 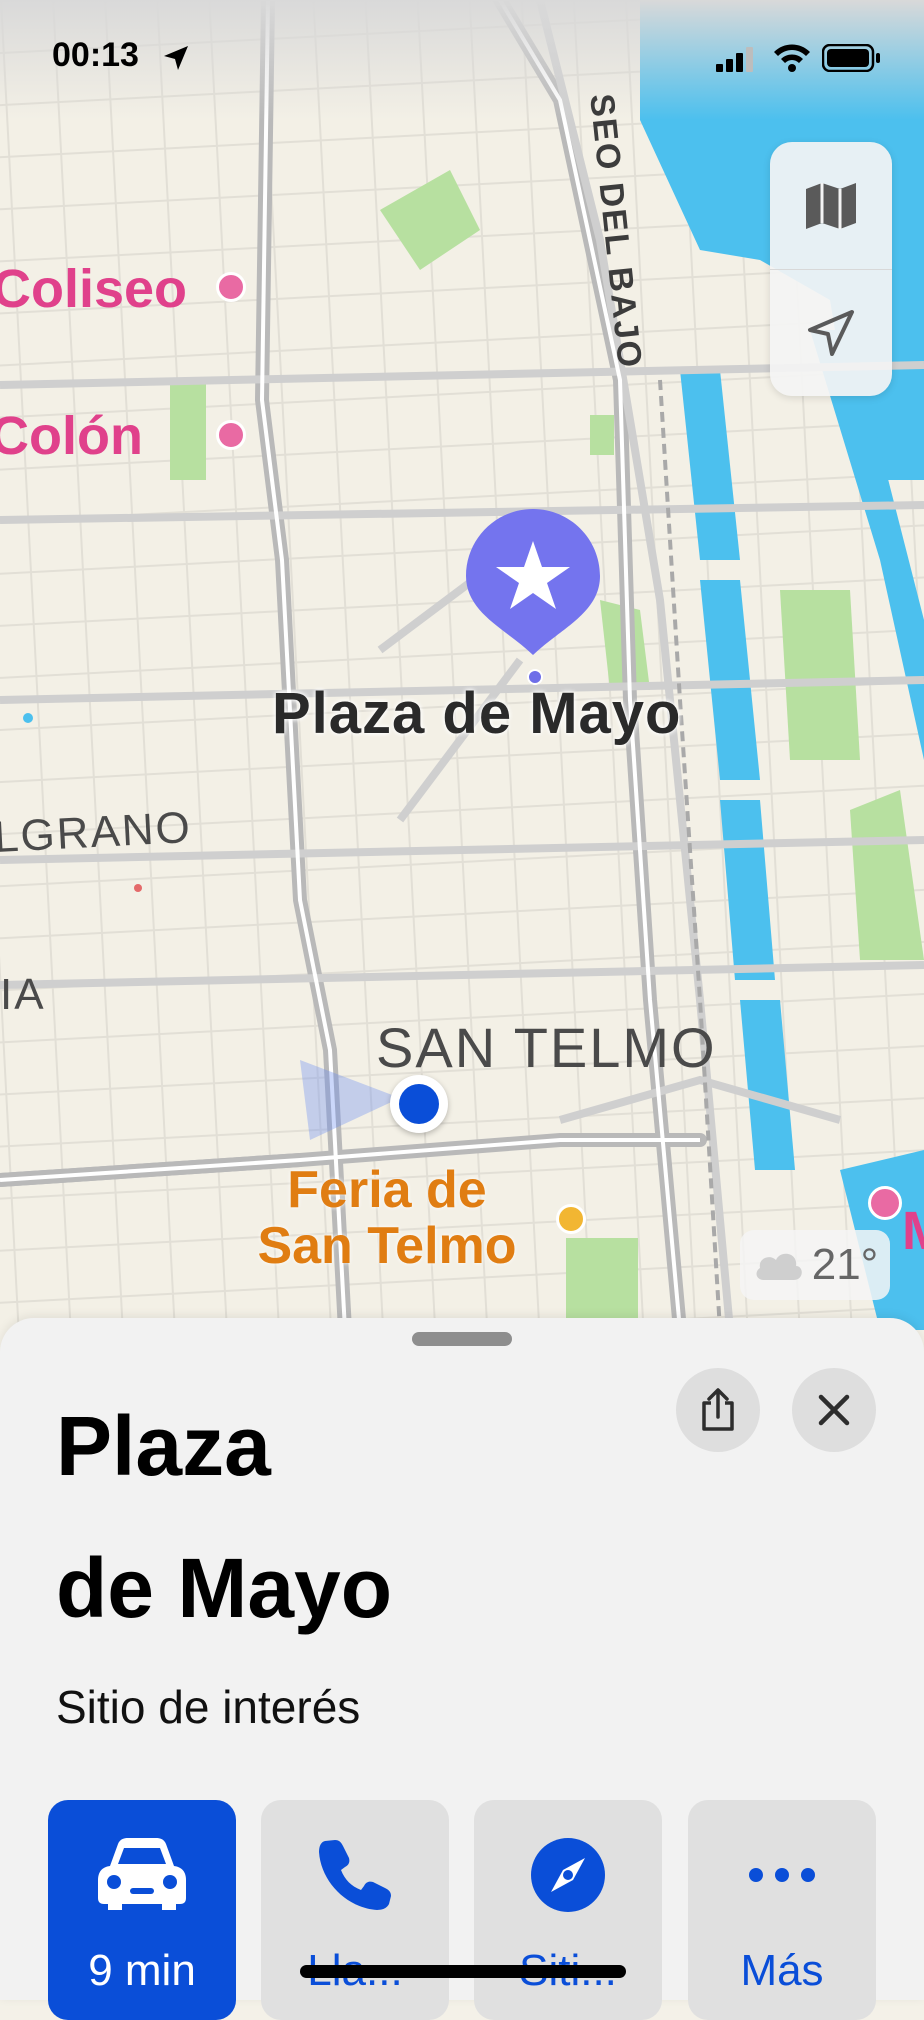 I want to click on compass-icon, so click(x=568, y=1875).